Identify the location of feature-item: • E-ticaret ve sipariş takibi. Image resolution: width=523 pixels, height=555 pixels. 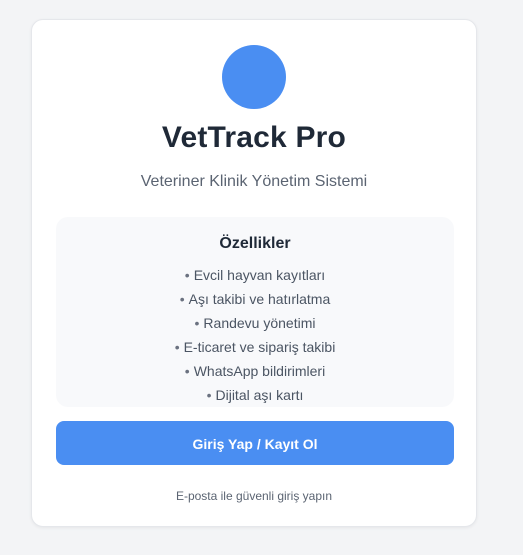
(255, 347).